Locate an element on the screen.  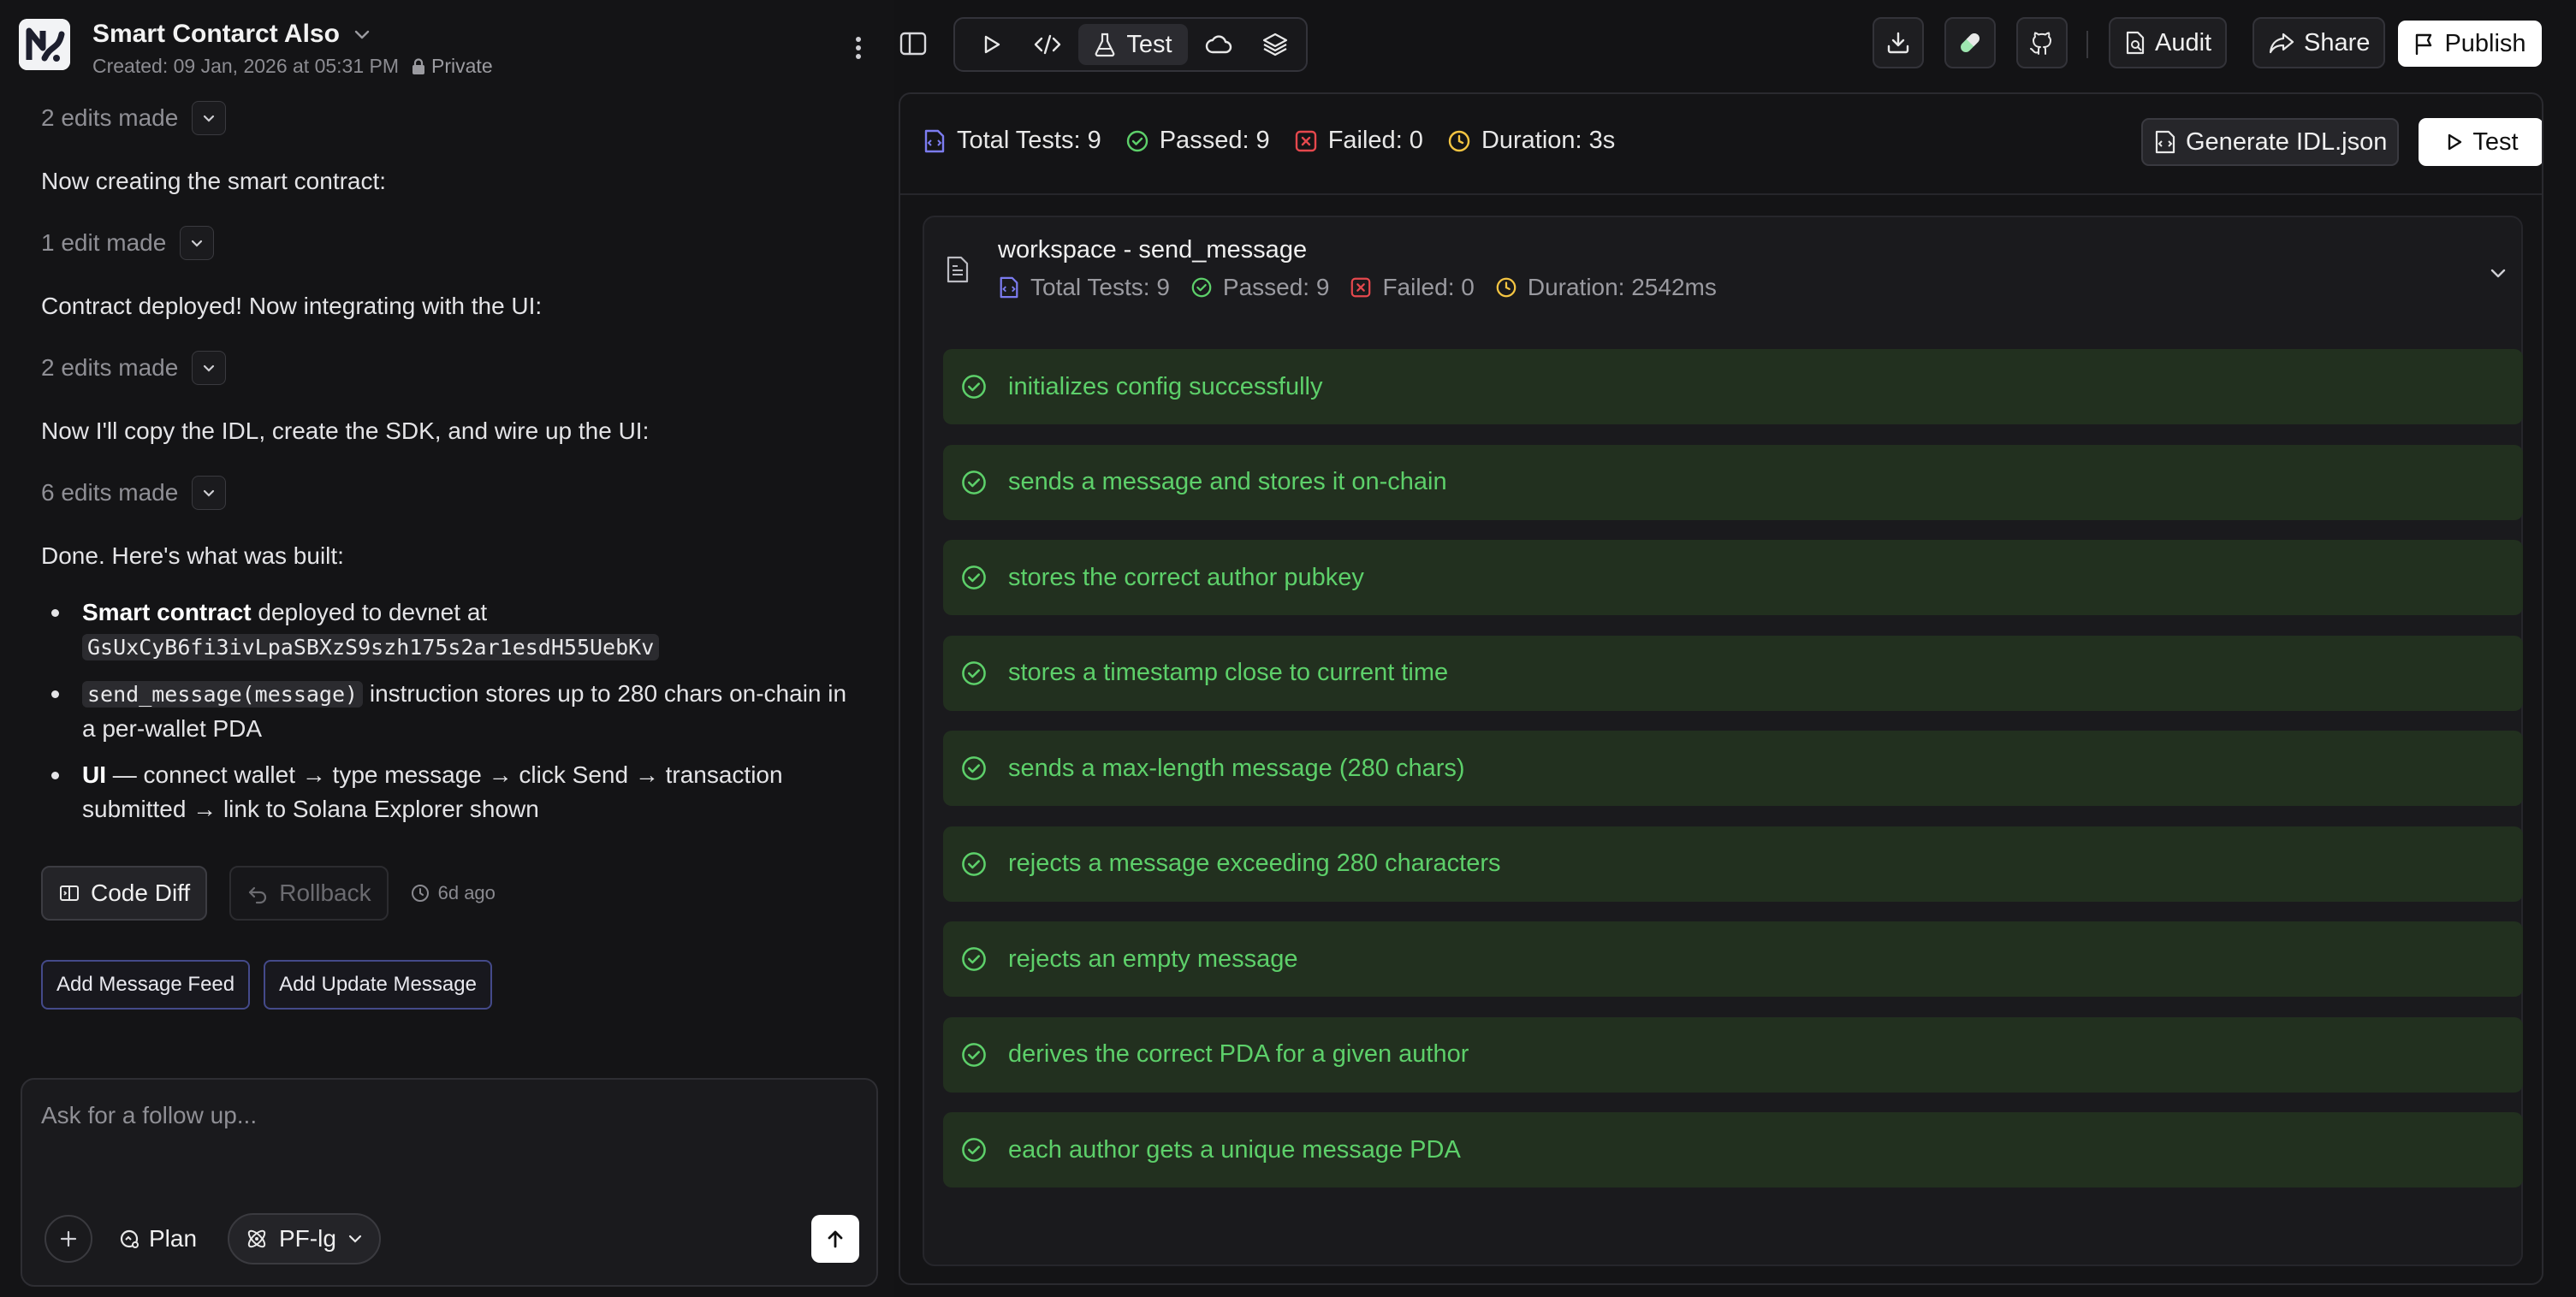
model-selector: PF-lg is located at coordinates (304, 1238).